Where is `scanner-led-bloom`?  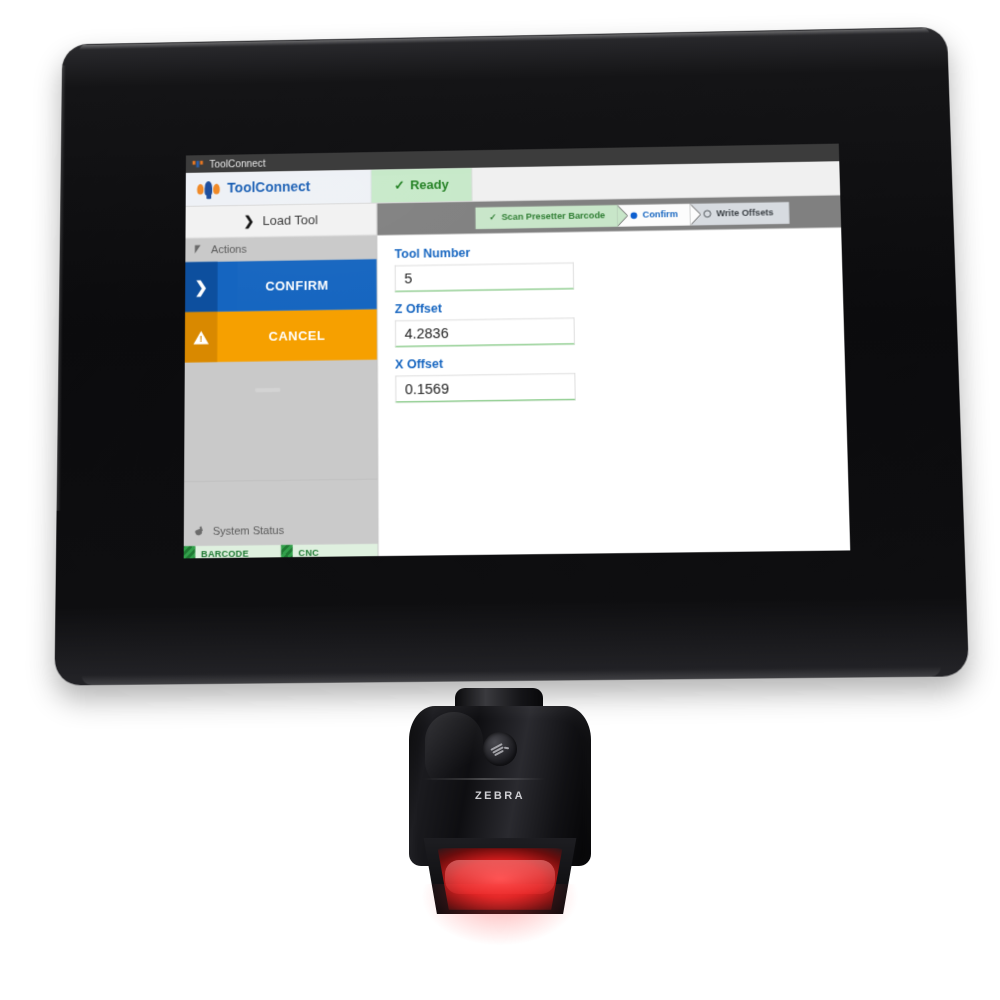 scanner-led-bloom is located at coordinates (500, 915).